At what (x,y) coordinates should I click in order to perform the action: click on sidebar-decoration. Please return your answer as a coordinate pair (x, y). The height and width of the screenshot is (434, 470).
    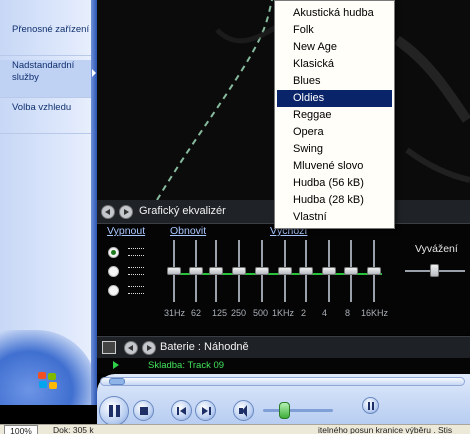
    Looking at the image, I should click on (48, 367).